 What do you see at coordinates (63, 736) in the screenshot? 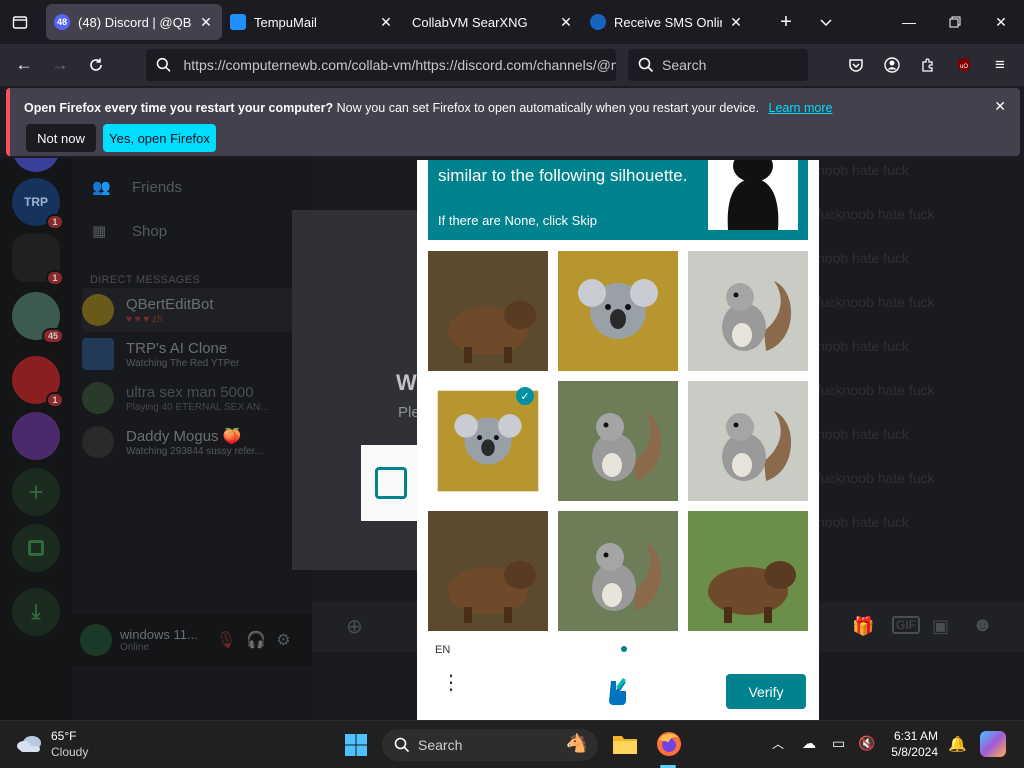
I see `weather-temperature: 65°F` at bounding box center [63, 736].